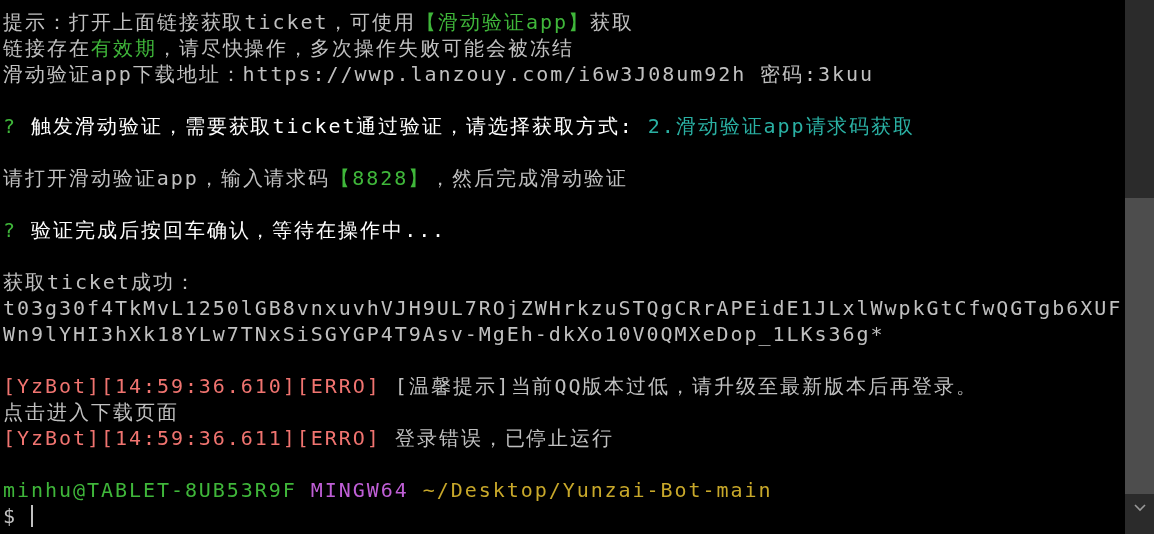  Describe the element at coordinates (150, 490) in the screenshot. I see `terminal-text: minhu@TABLET-8UB53R9F` at that location.